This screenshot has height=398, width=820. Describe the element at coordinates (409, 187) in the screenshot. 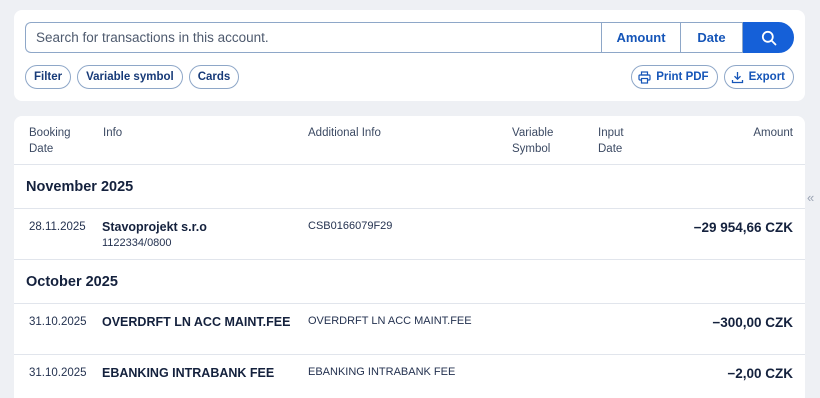

I see `month-header: November 2025` at that location.